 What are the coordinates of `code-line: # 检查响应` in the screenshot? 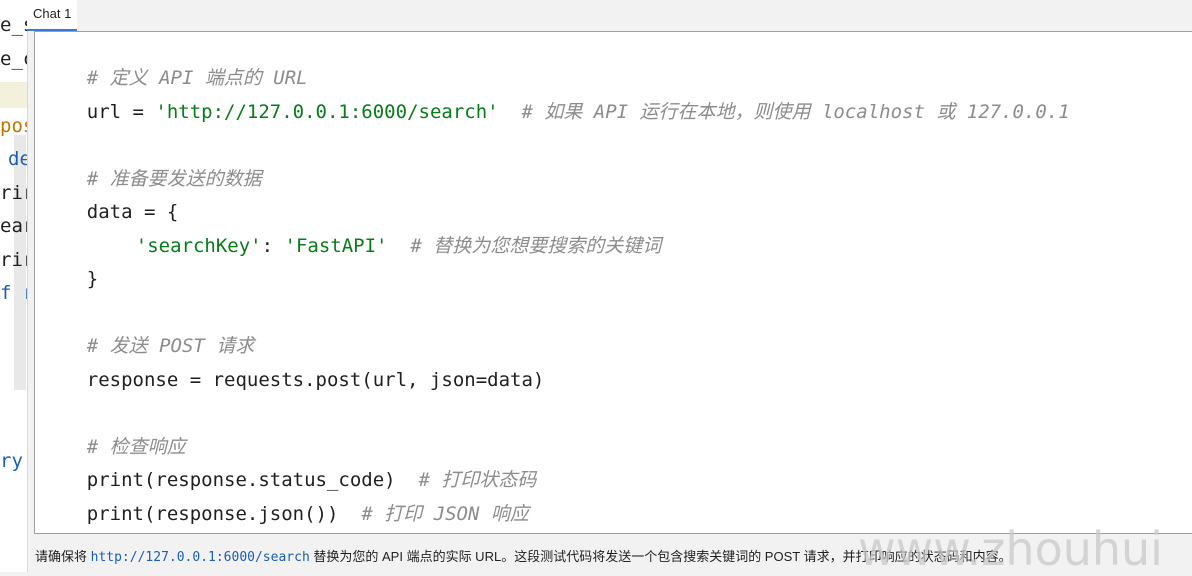 It's located at (113, 430).